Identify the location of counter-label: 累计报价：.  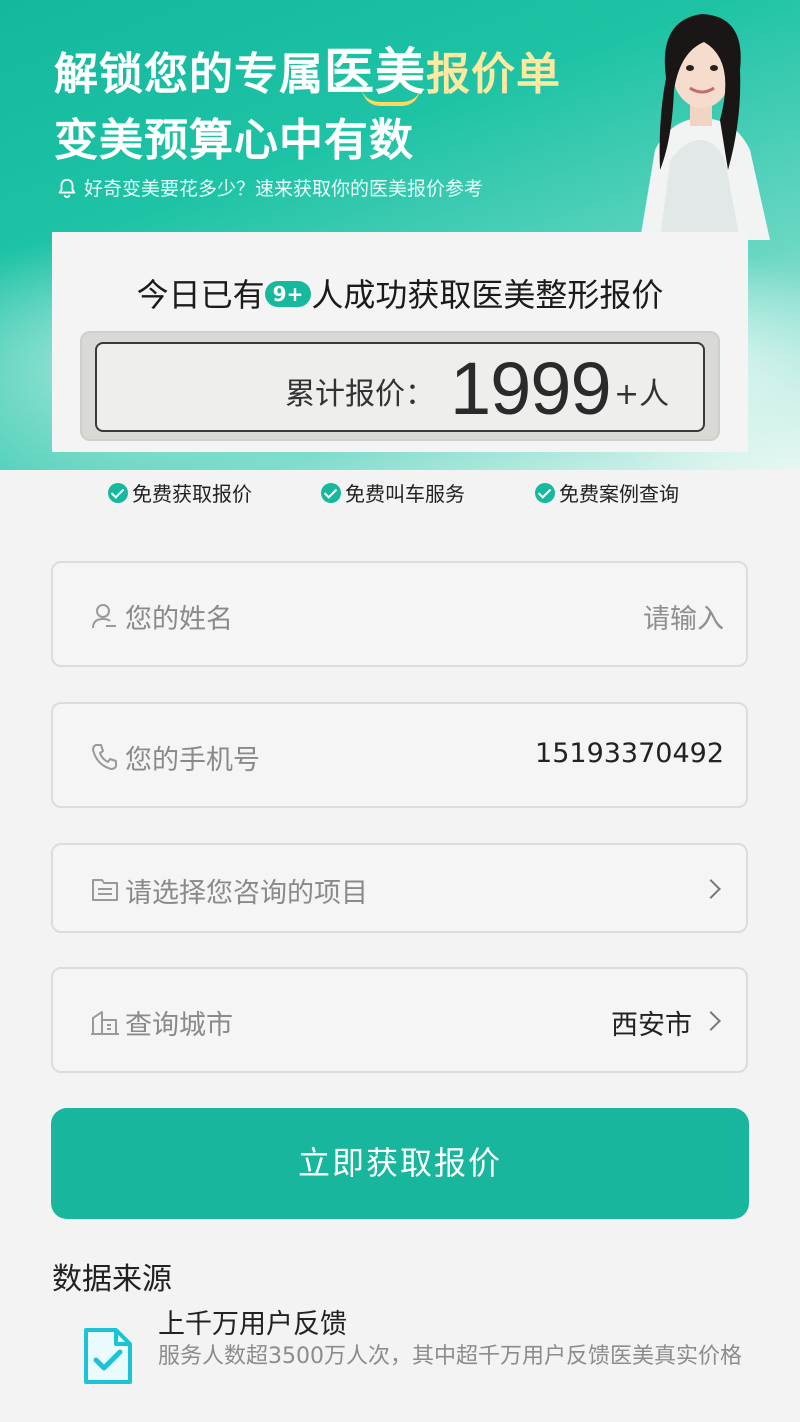
(360, 394).